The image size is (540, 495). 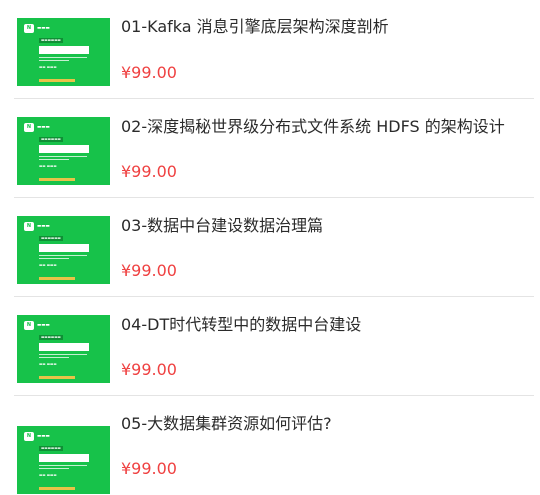 I want to click on course-title: 05-大数据集群资源如何评估?, so click(x=226, y=424).